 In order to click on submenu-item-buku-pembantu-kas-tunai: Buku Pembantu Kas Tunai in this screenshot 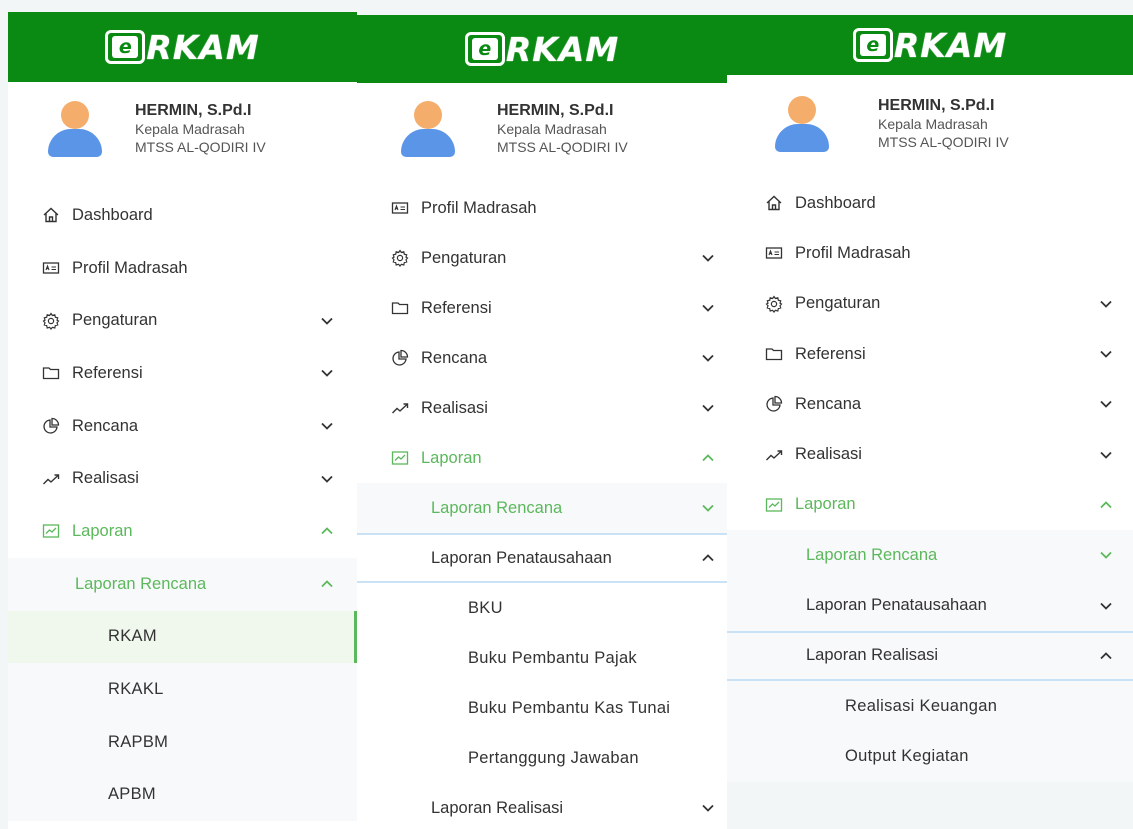, I will do `click(542, 708)`.